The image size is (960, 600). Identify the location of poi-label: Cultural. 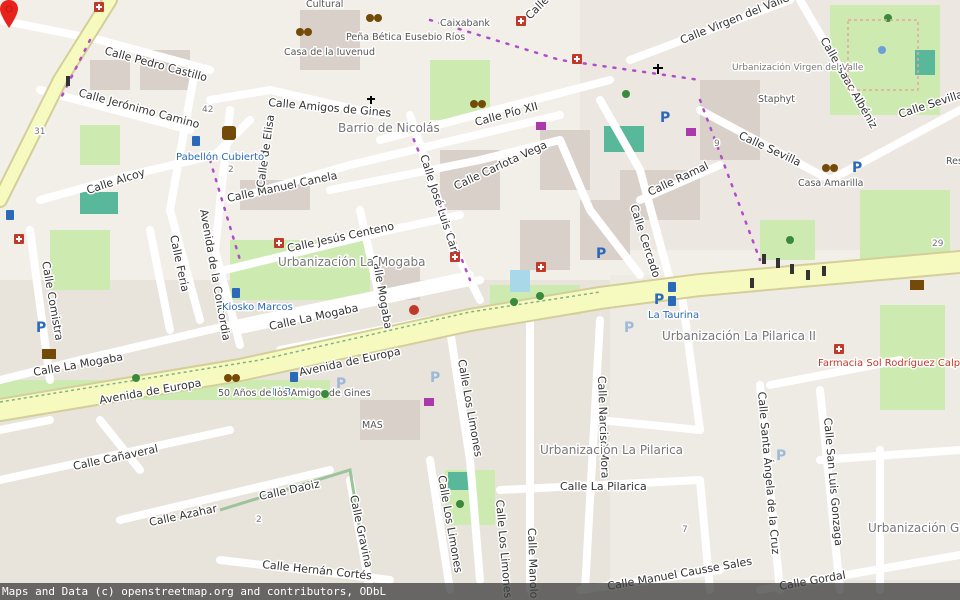
(324, 5).